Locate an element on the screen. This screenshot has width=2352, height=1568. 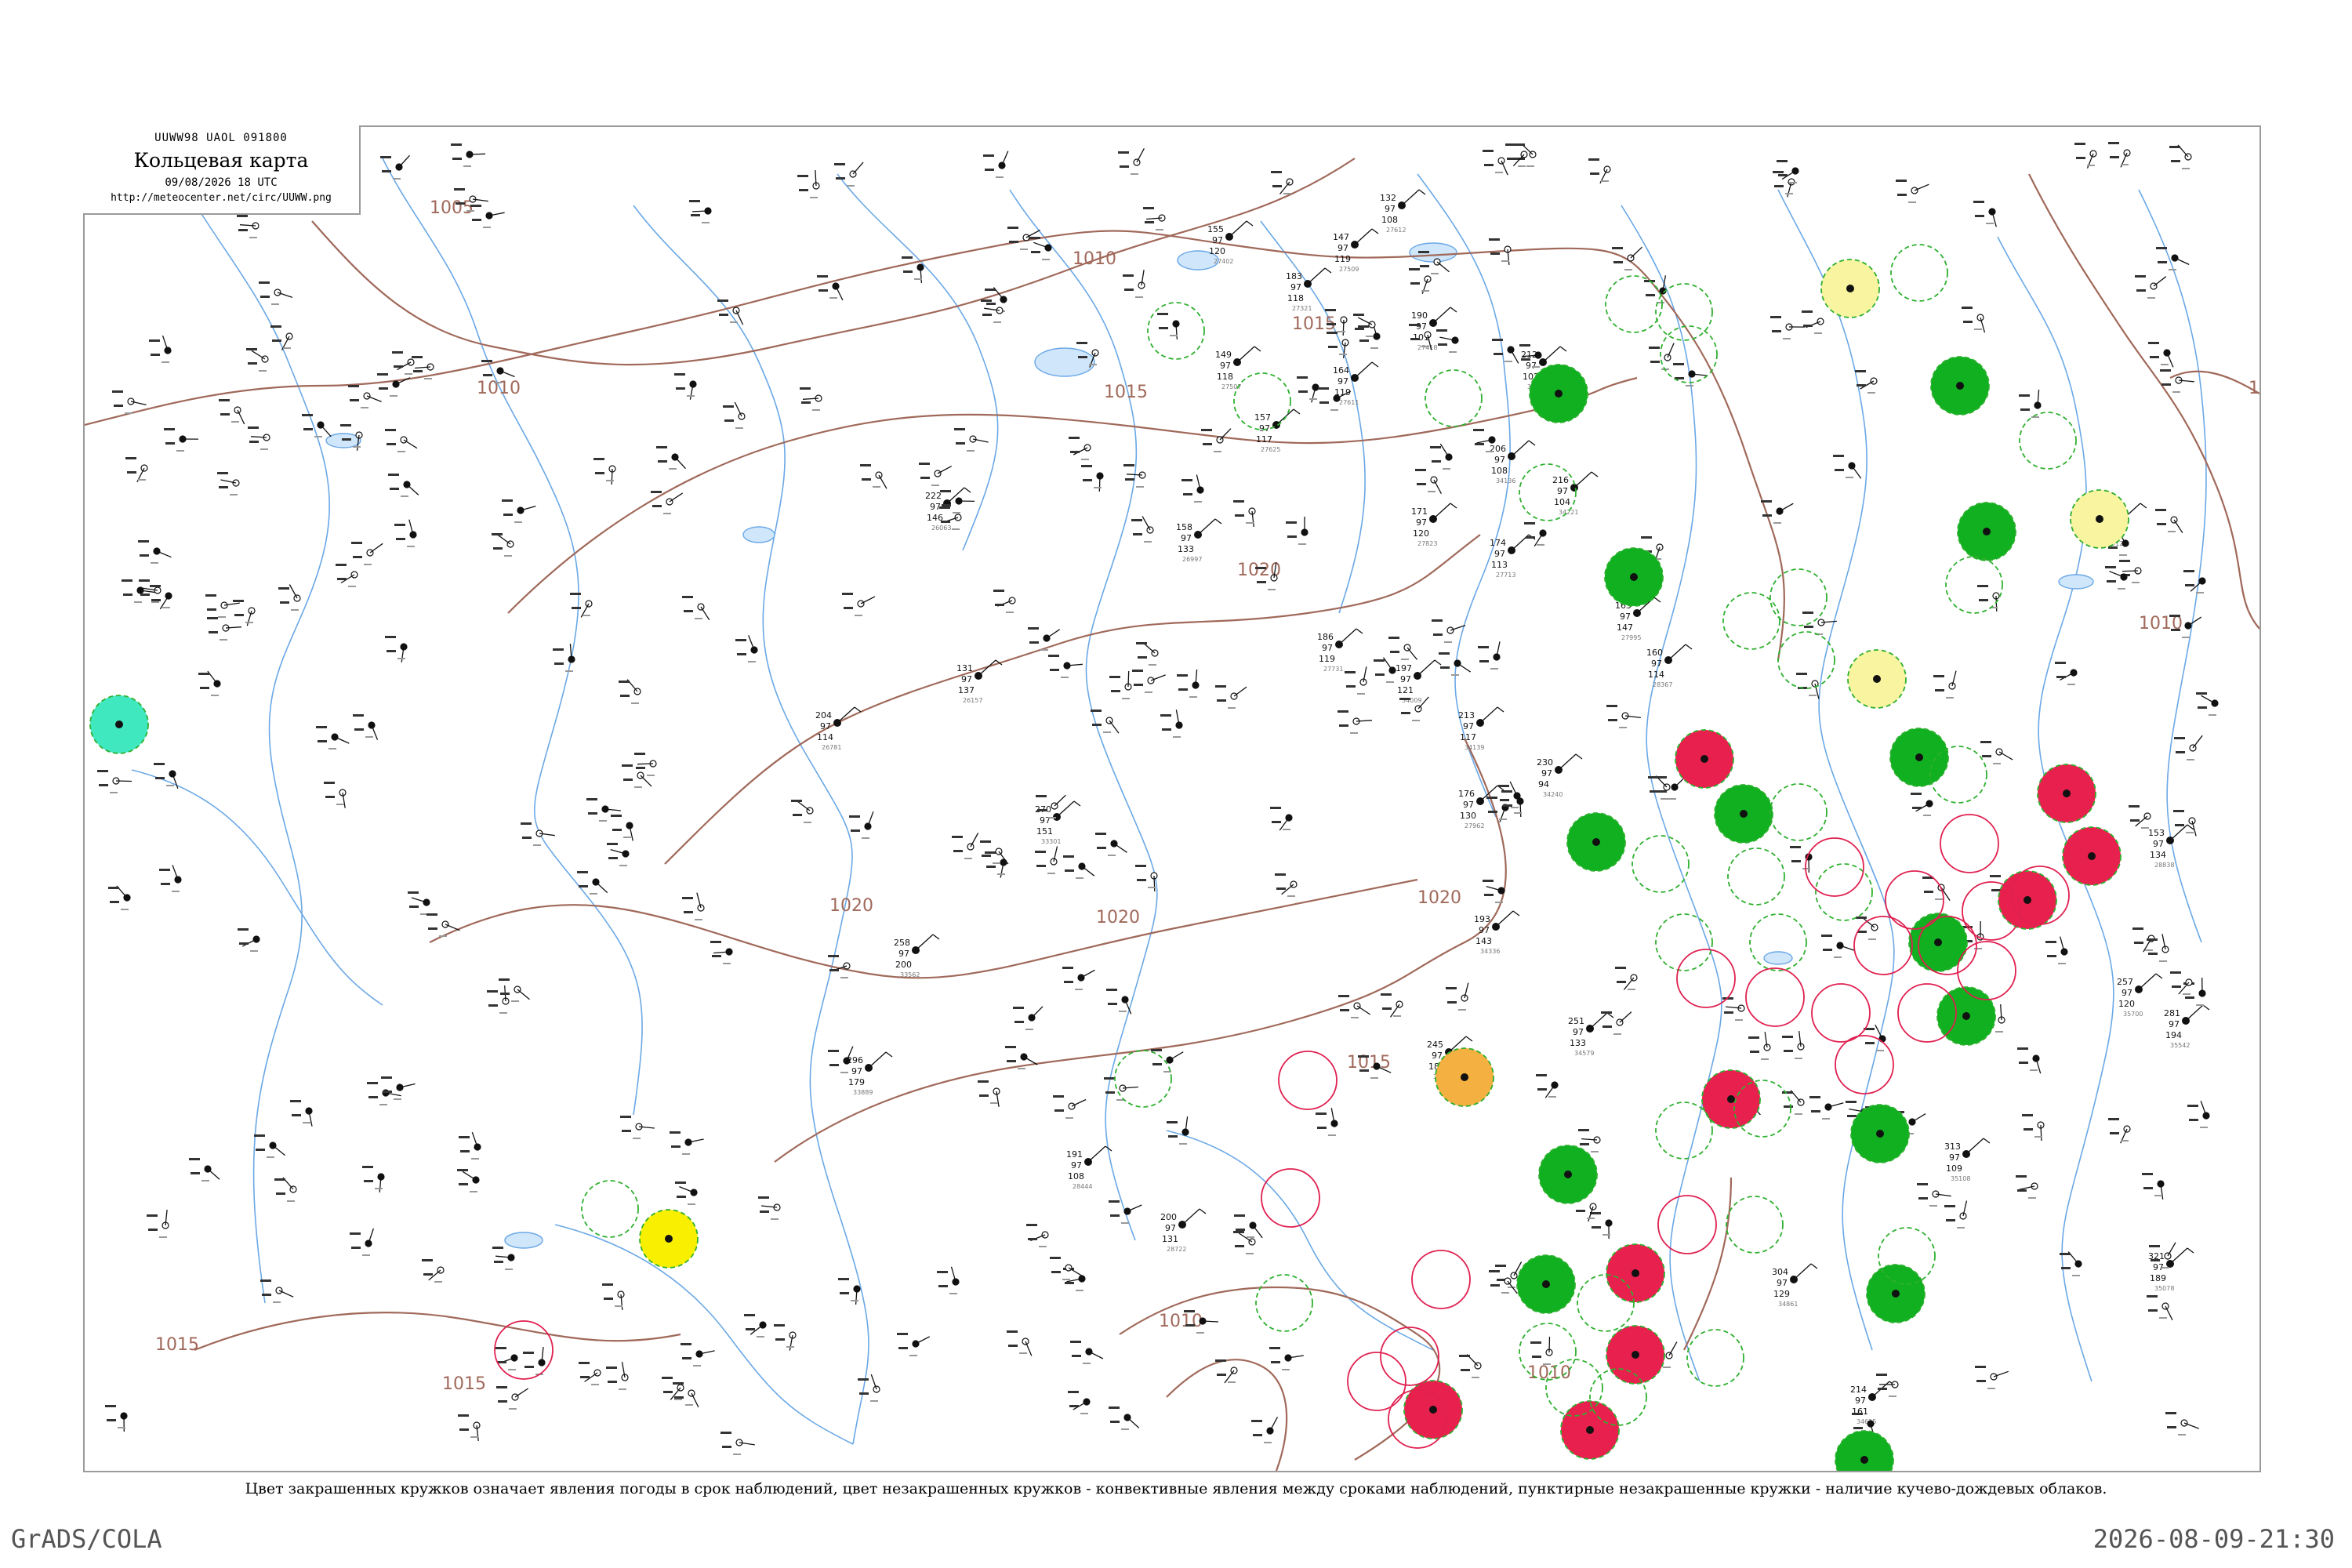
station-pressure: 133 is located at coordinates (1578, 1043).